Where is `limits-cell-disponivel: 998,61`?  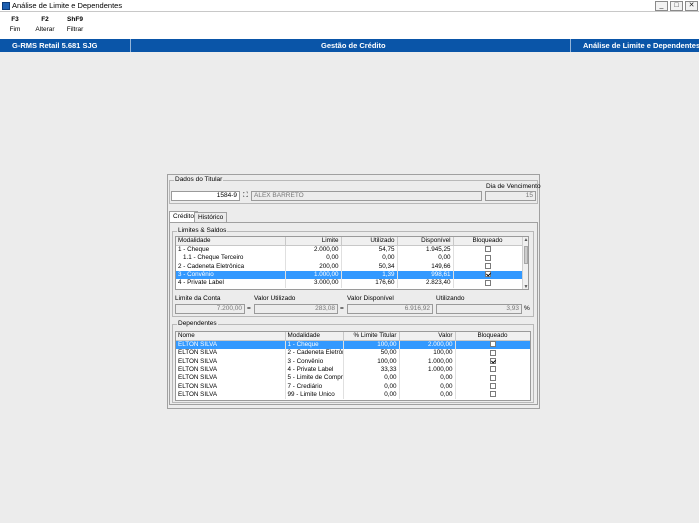 limits-cell-disponivel: 998,61 is located at coordinates (425, 275).